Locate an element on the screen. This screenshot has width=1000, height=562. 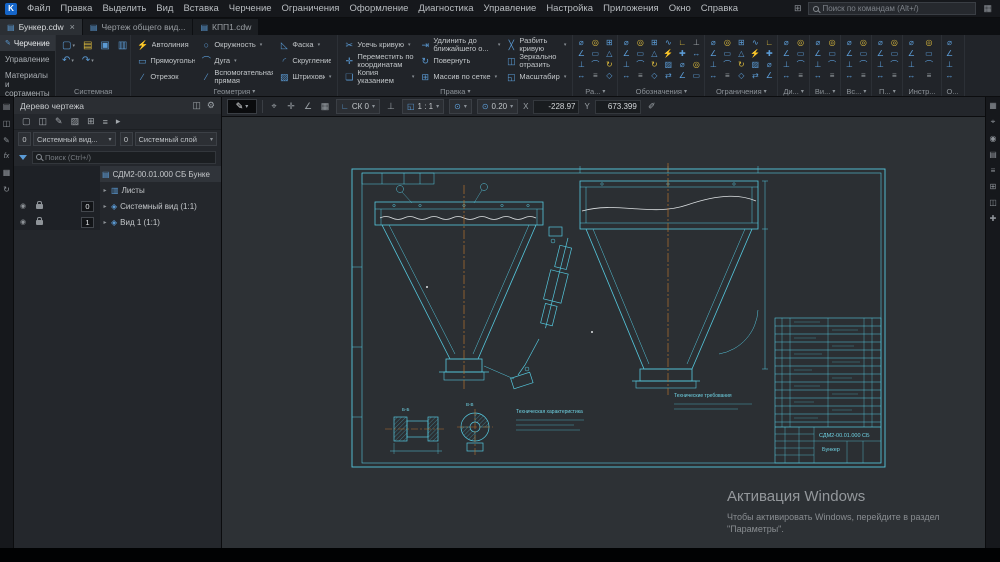
edit-icon: ✎ is located at coordinates (59, 121).